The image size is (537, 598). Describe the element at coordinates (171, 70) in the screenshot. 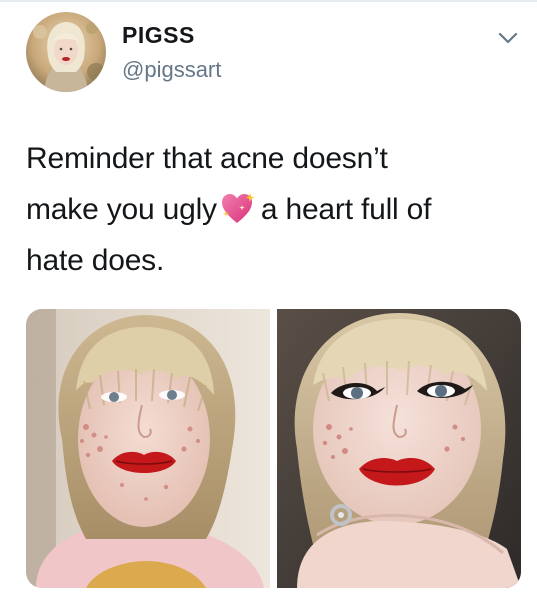

I see `author-handle: @pigssart` at that location.